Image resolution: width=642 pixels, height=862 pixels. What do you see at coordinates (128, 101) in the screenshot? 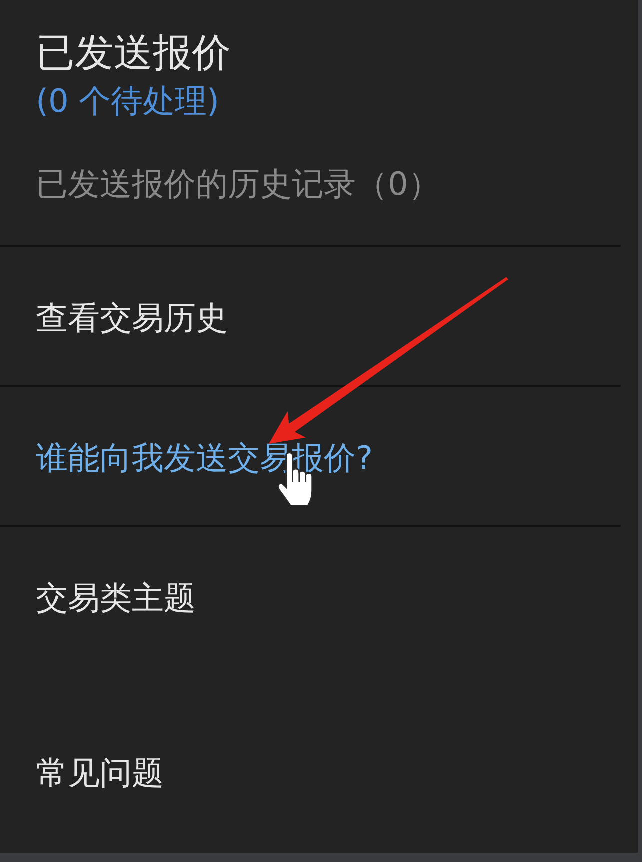
I see `pending-count-link: (0 个待处理)` at bounding box center [128, 101].